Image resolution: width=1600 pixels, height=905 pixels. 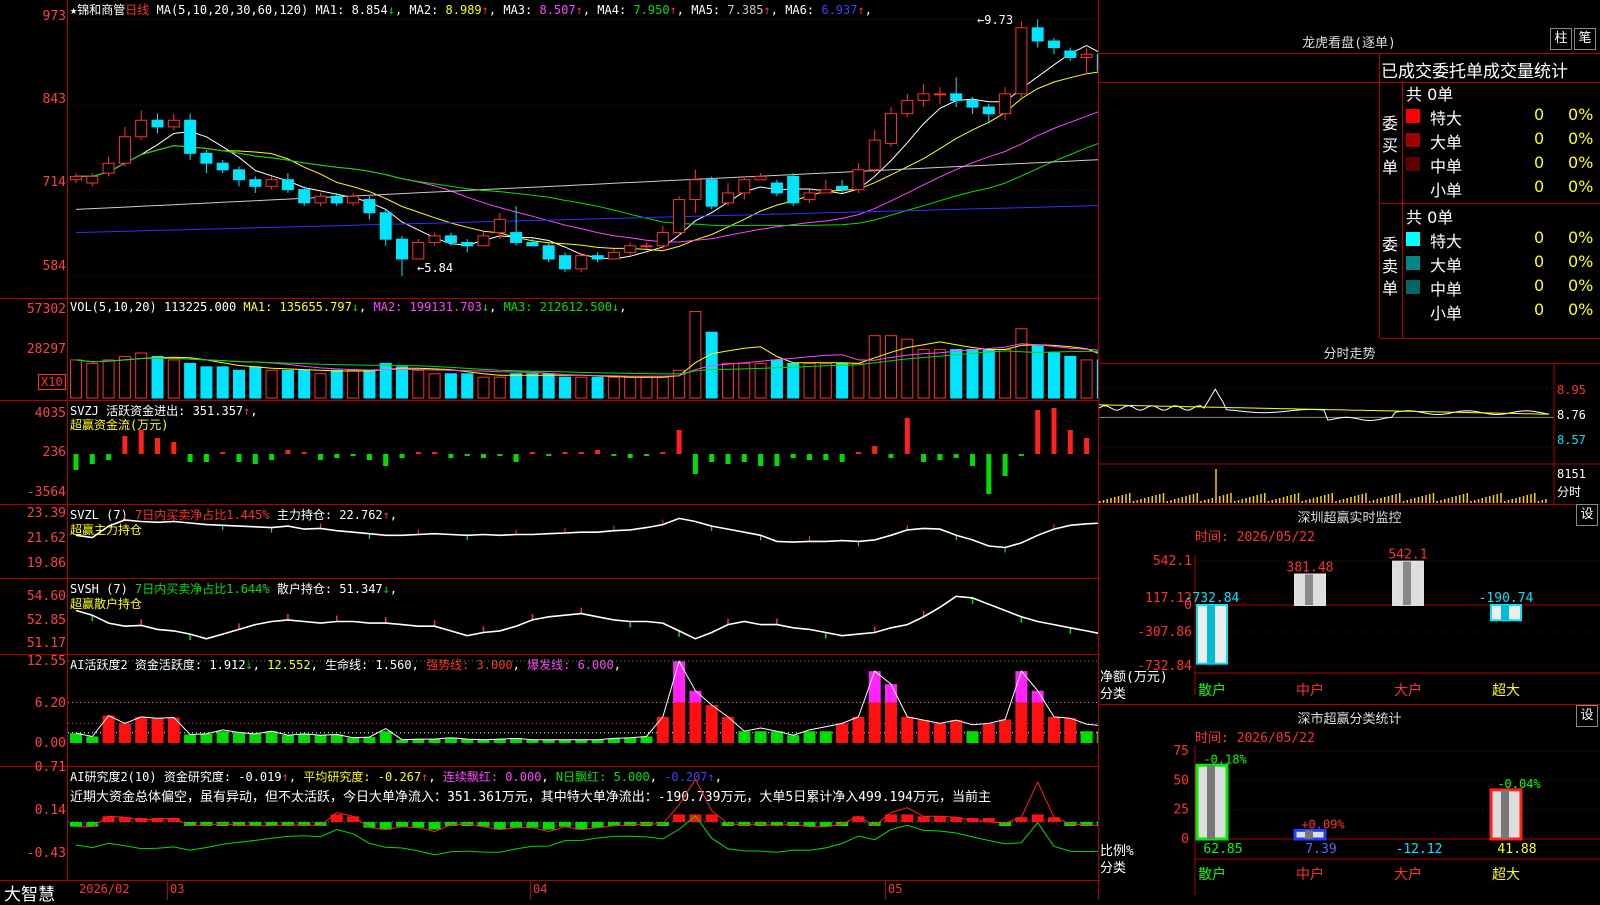 What do you see at coordinates (1587, 716) in the screenshot?
I see `classify-settings-button: 设` at bounding box center [1587, 716].